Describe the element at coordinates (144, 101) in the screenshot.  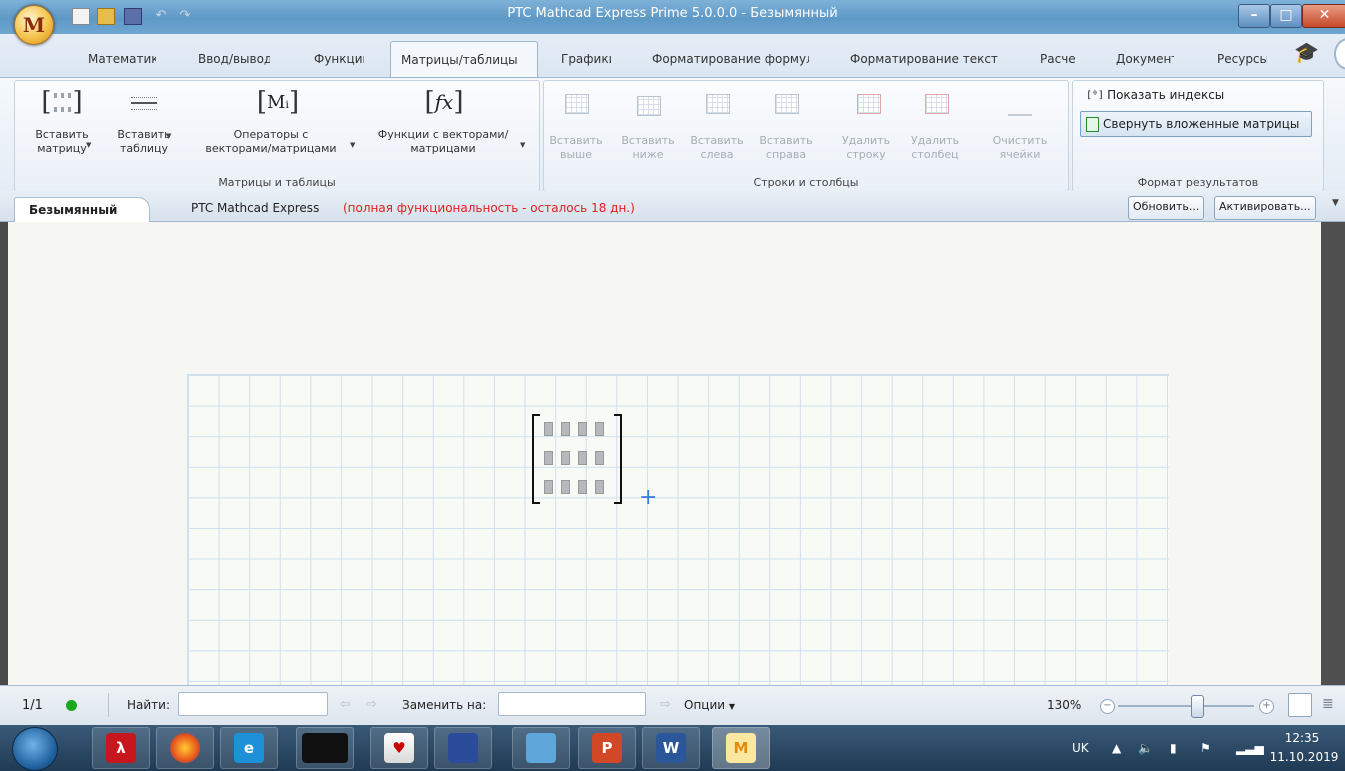
I see `insert-table-icon` at that location.